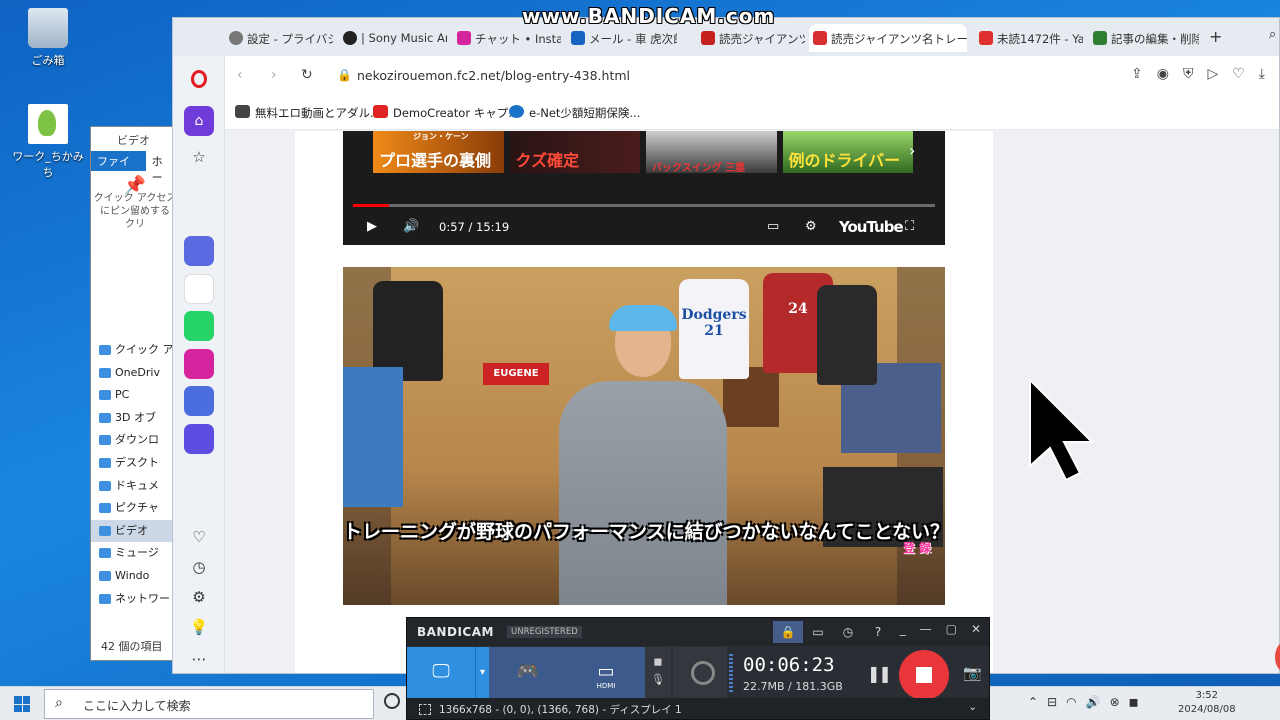 The image size is (1280, 720). Describe the element at coordinates (240, 75) in the screenshot. I see `back-icon: ‹` at that location.